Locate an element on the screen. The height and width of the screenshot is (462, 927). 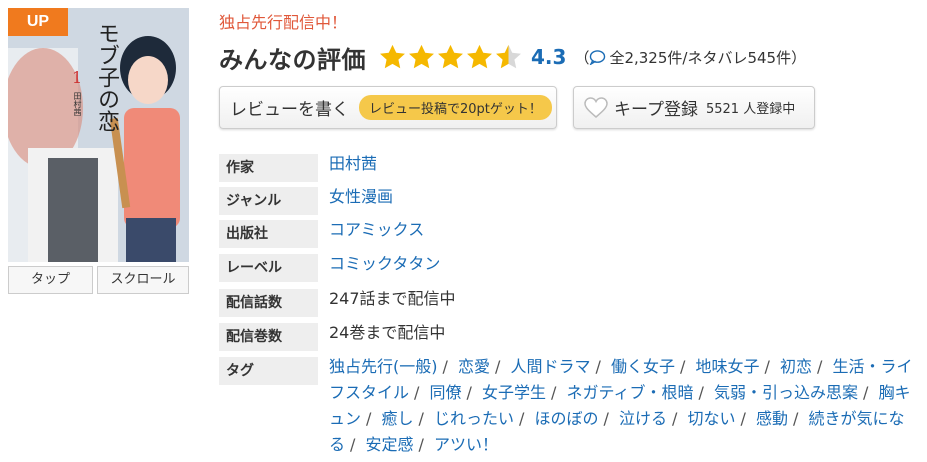
info-label: レーベル is located at coordinates (268, 268).